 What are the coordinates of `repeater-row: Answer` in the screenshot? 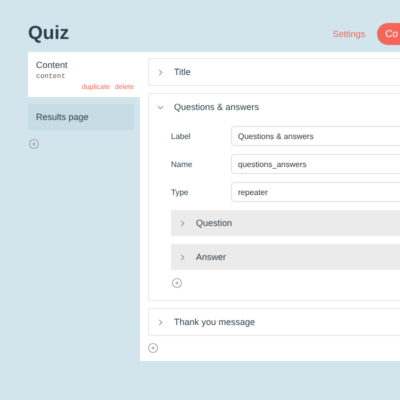 It's located at (285, 257).